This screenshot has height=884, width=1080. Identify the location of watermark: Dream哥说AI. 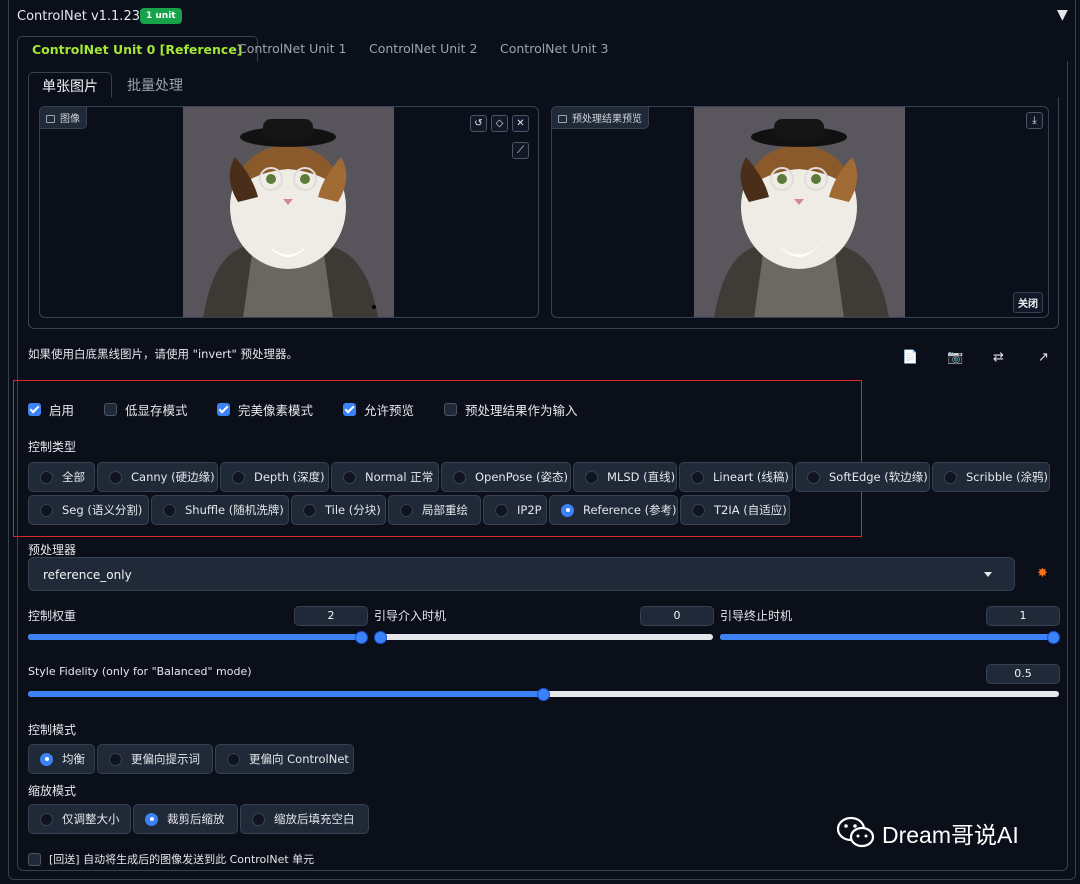
(927, 833).